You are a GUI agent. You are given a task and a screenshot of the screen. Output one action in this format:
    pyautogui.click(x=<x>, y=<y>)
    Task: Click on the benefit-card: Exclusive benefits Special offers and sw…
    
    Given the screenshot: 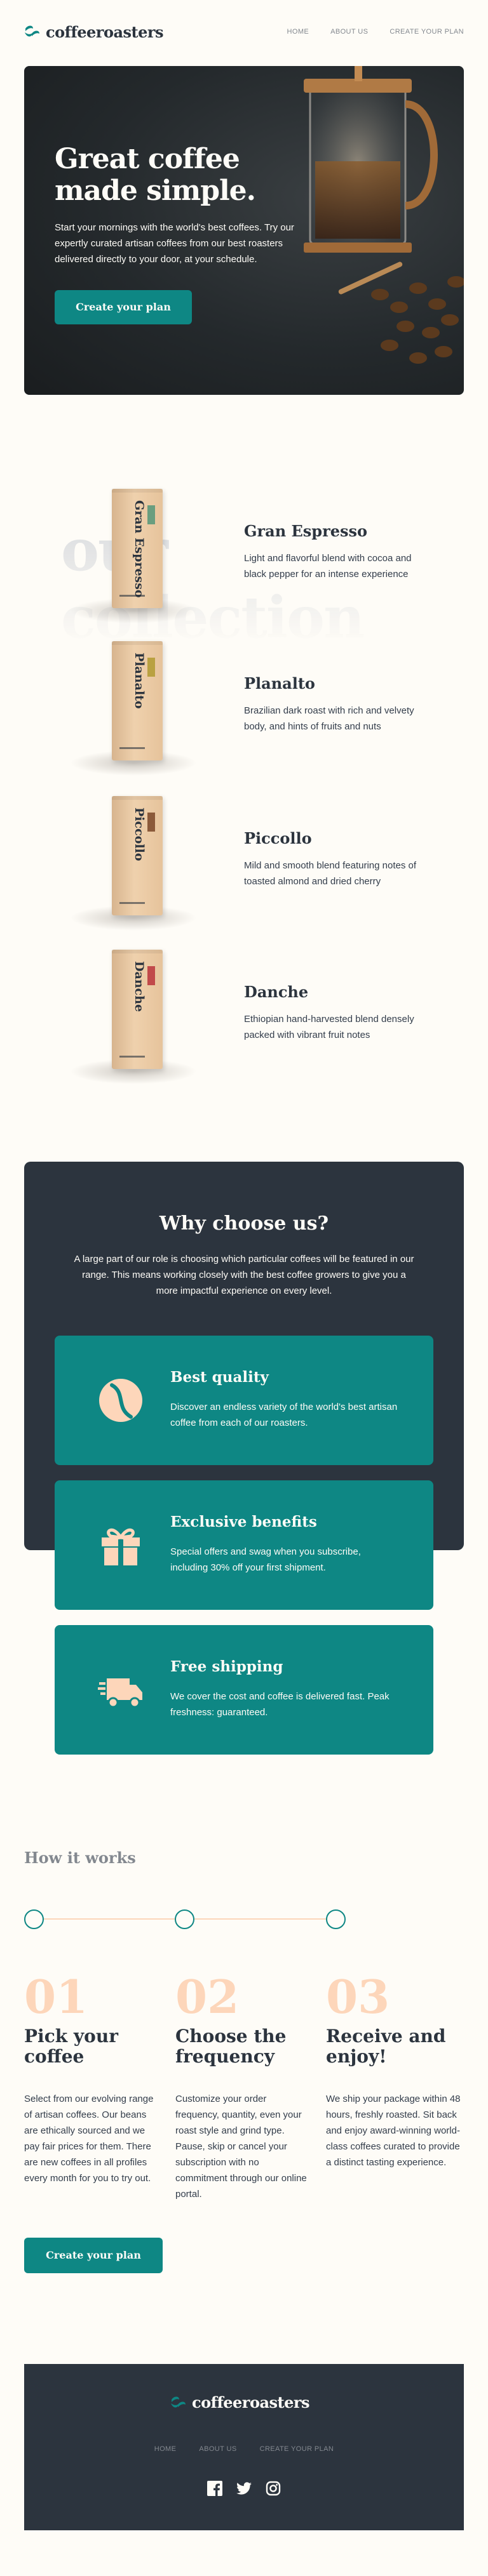 What is the action you would take?
    pyautogui.click(x=244, y=1545)
    